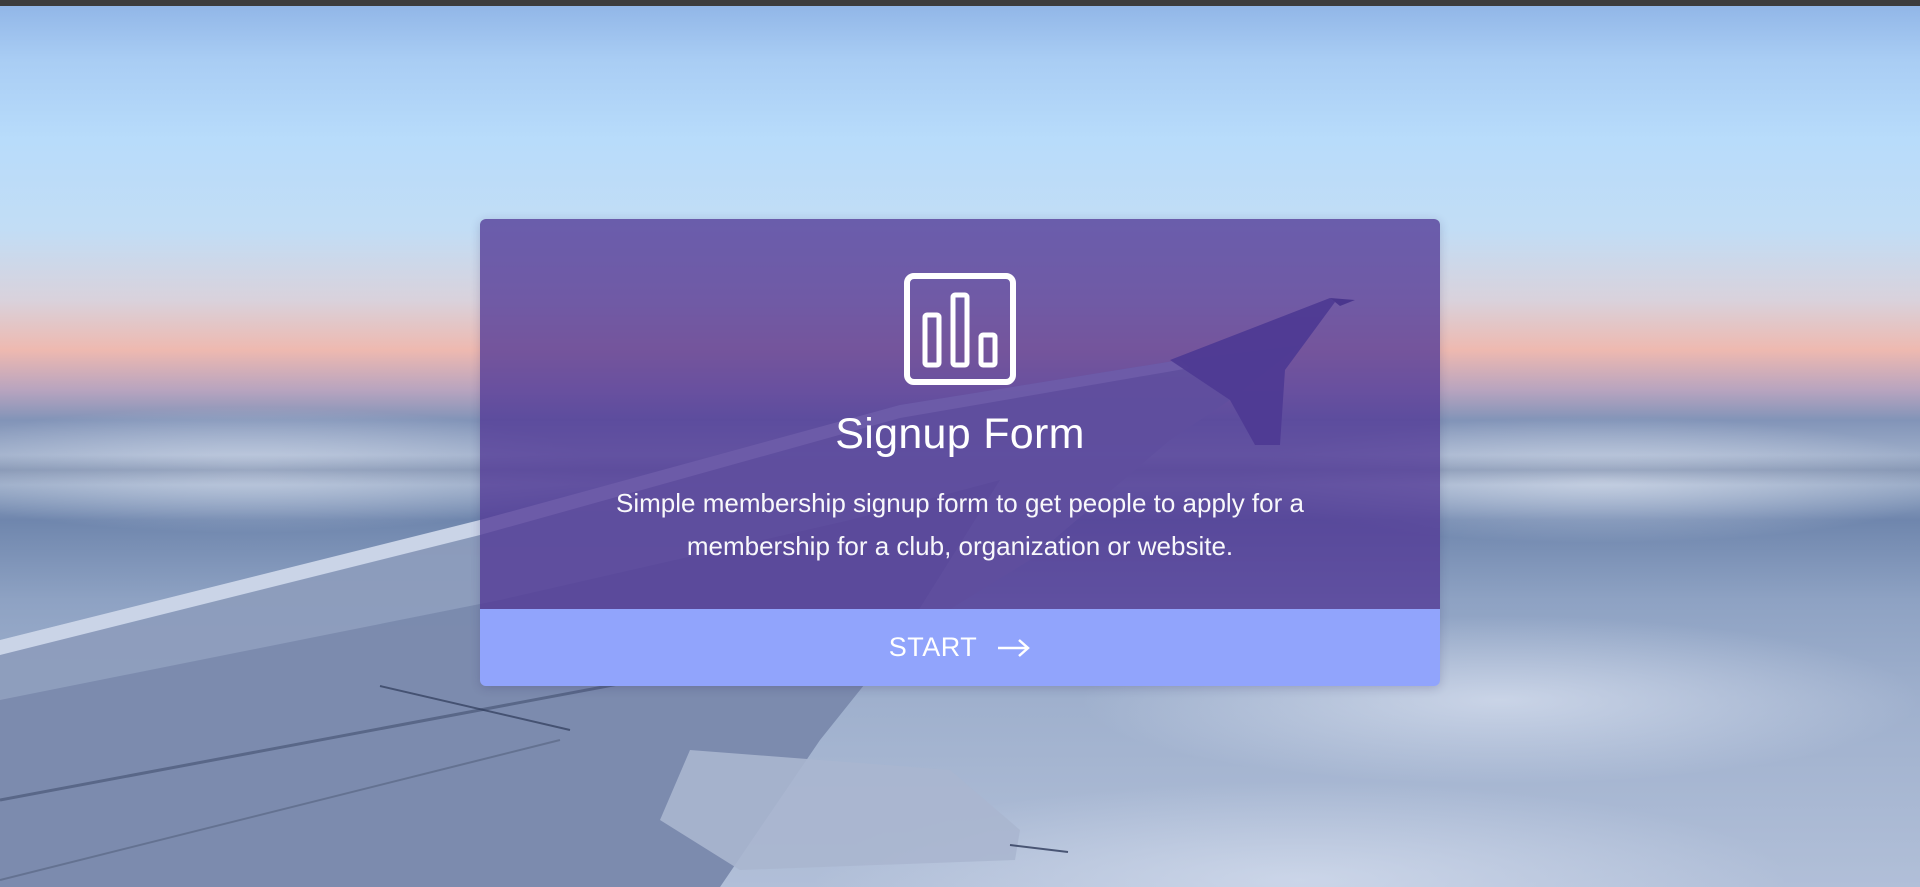  Describe the element at coordinates (960, 329) in the screenshot. I see `bar-chart-icon` at that location.